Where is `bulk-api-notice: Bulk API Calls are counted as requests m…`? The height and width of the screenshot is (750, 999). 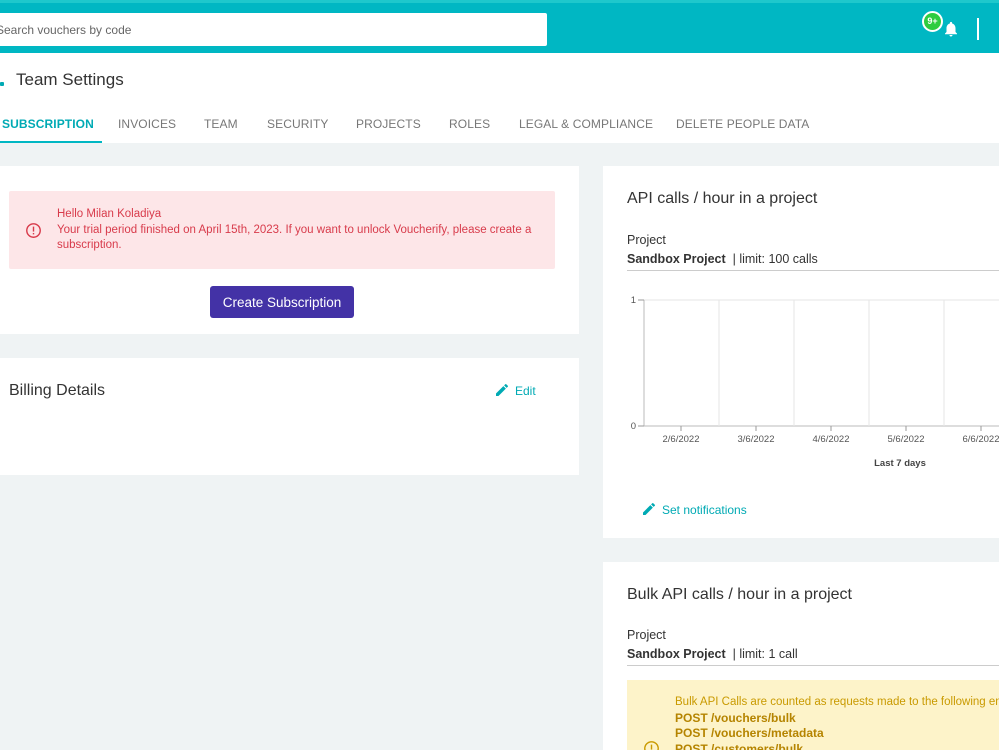
bulk-api-notice: Bulk API Calls are counted as requests m… is located at coordinates (837, 722).